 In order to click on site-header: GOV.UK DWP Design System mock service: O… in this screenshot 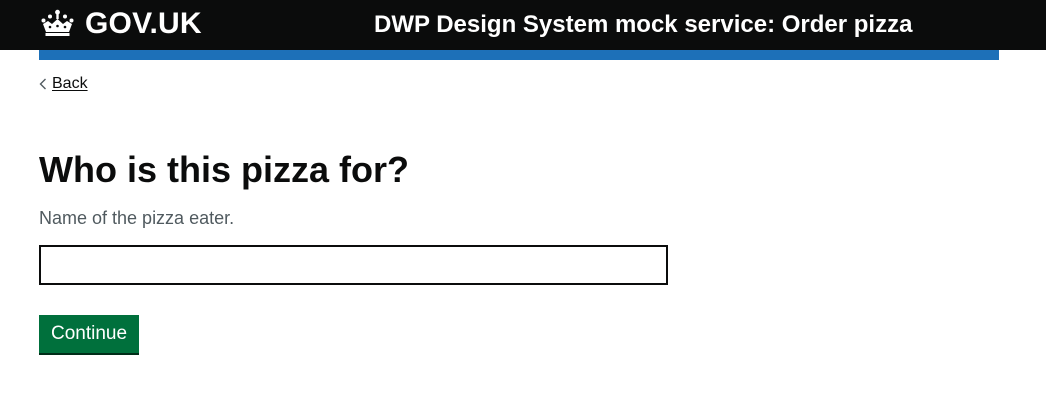, I will do `click(523, 25)`.